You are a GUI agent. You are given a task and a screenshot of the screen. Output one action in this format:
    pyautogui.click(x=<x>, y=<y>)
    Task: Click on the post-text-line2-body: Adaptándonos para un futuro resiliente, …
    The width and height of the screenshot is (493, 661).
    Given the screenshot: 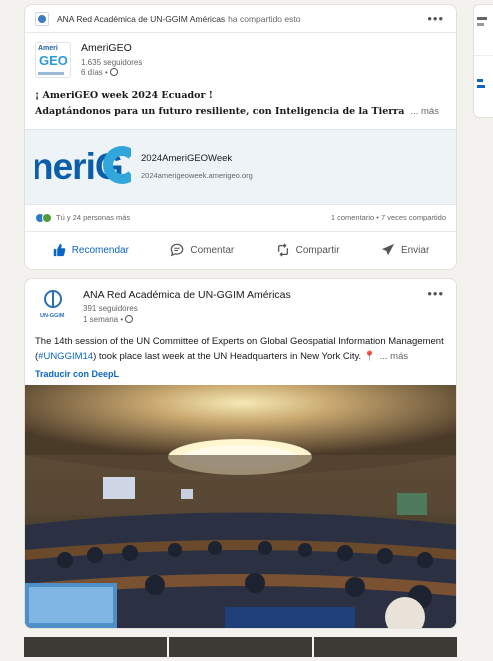 What is the action you would take?
    pyautogui.click(x=220, y=111)
    